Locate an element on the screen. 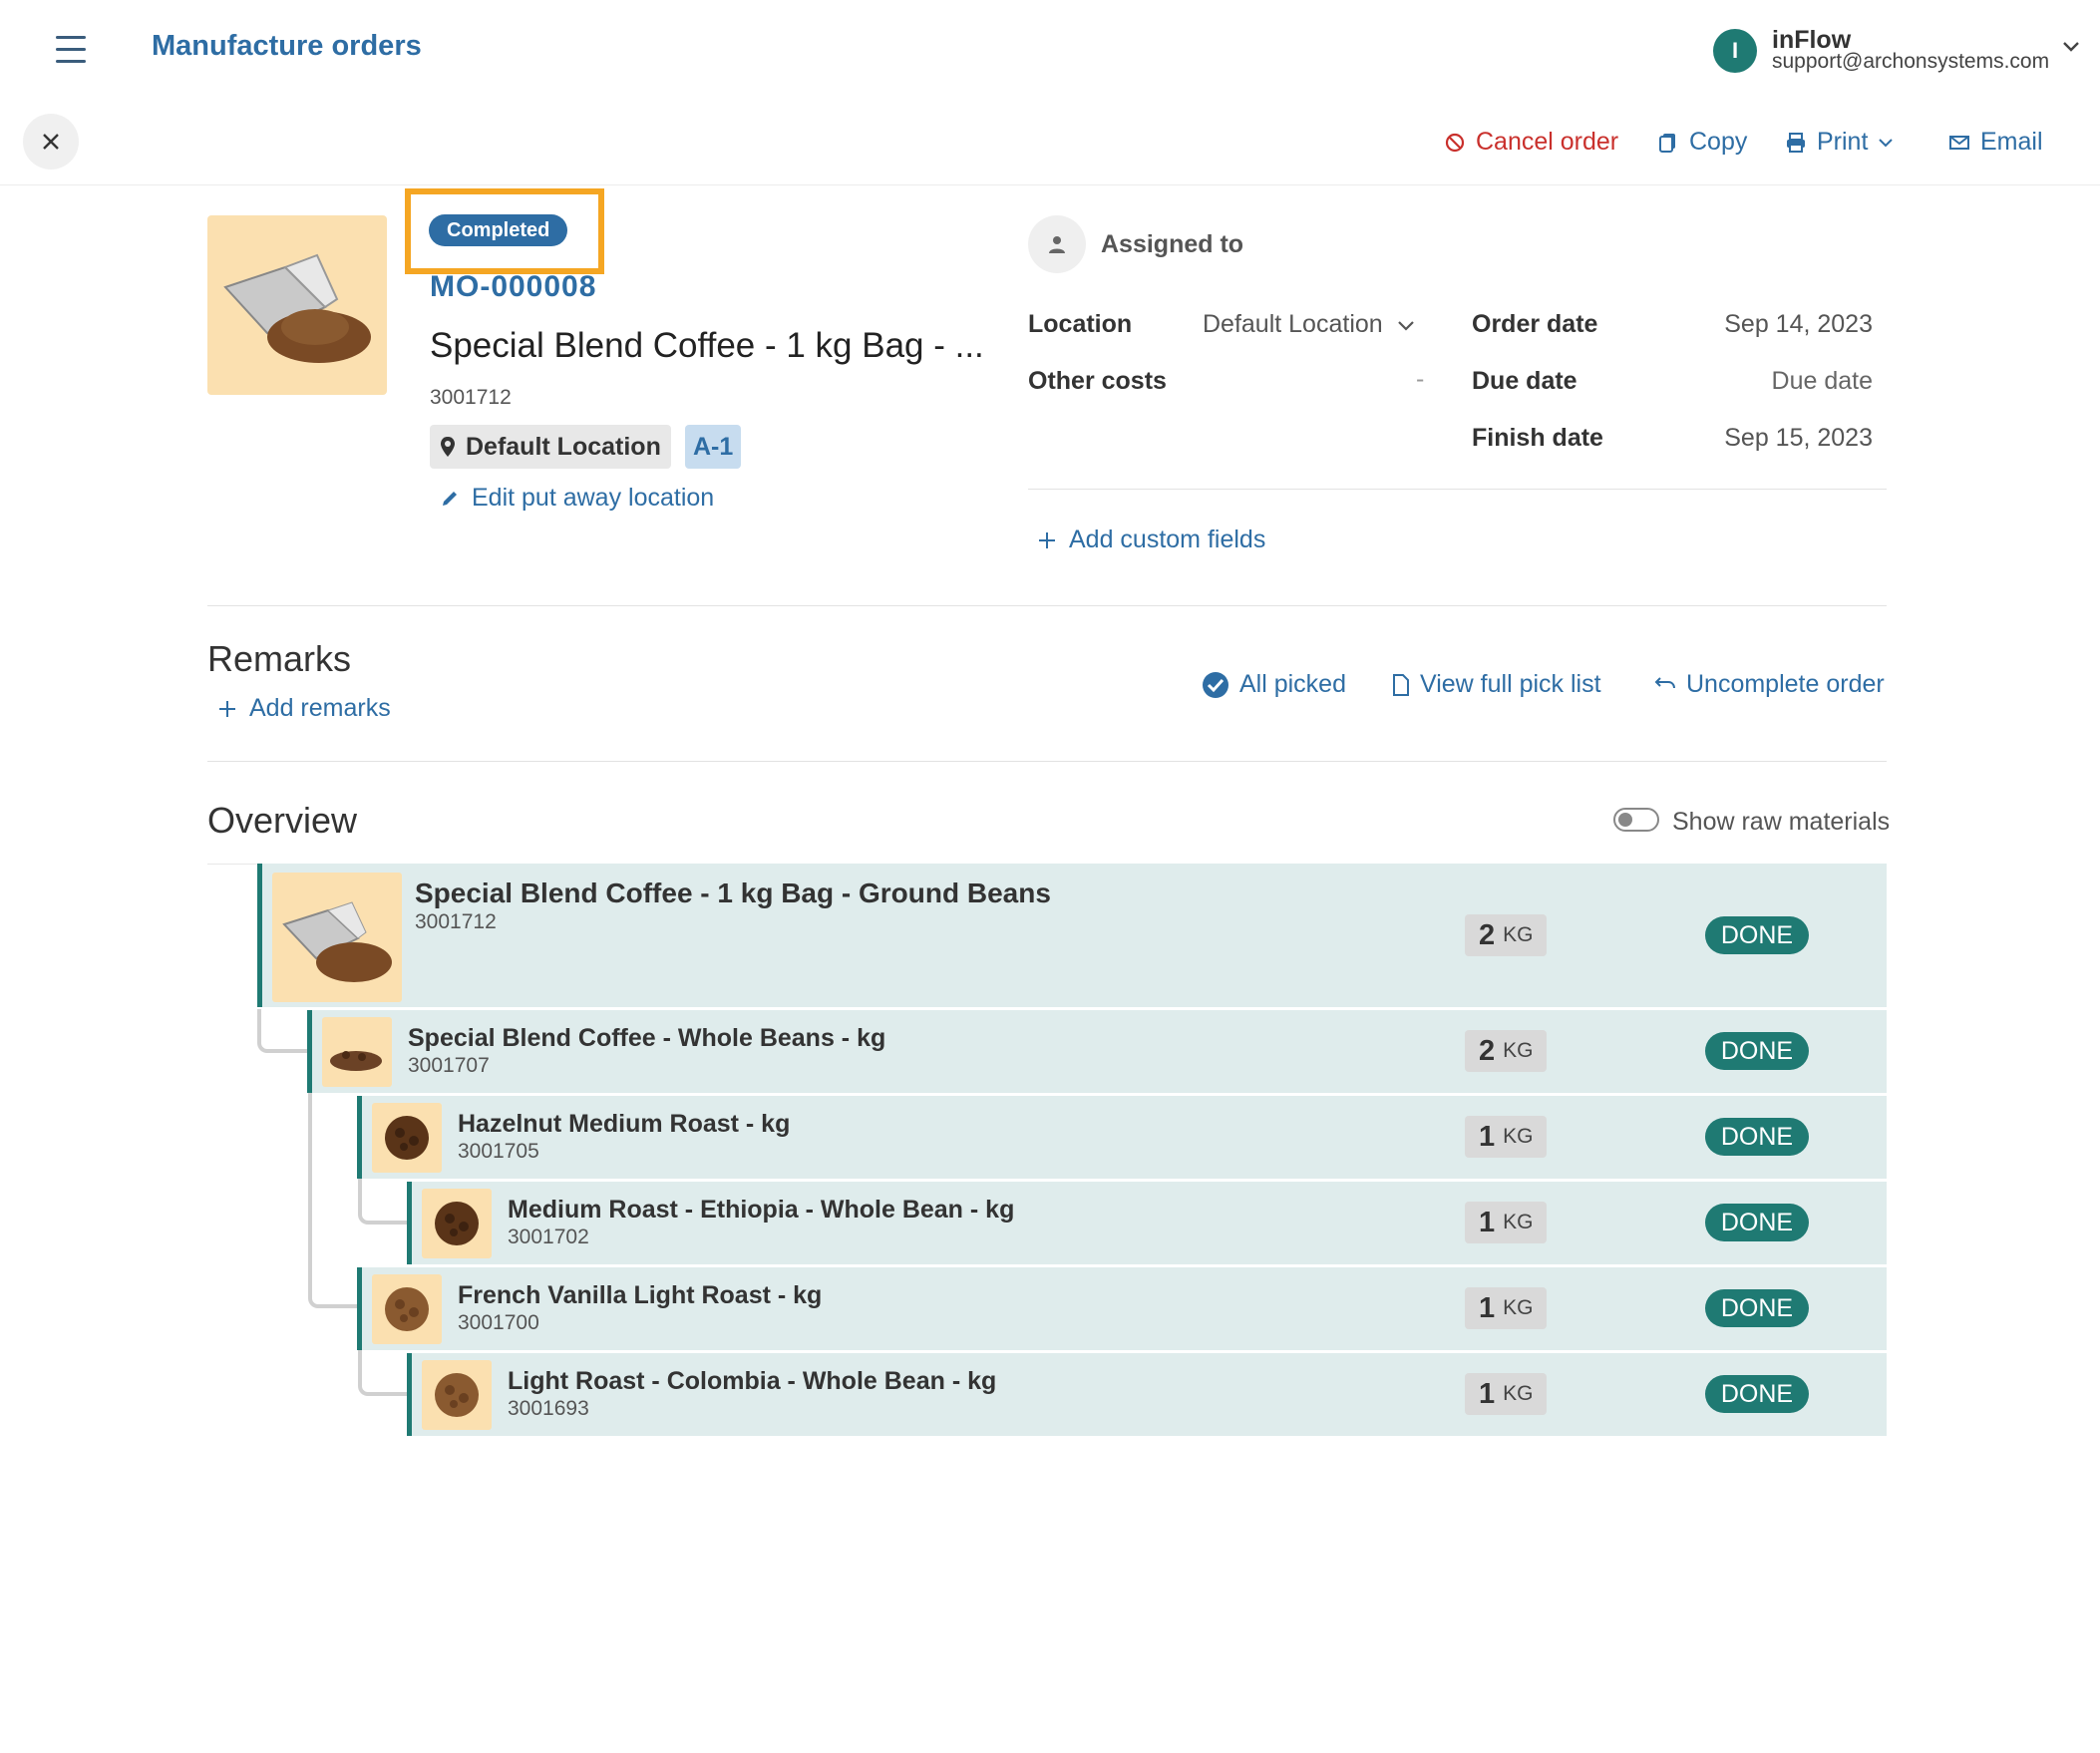 This screenshot has height=1753, width=2100. status-badge: Completed is located at coordinates (499, 230).